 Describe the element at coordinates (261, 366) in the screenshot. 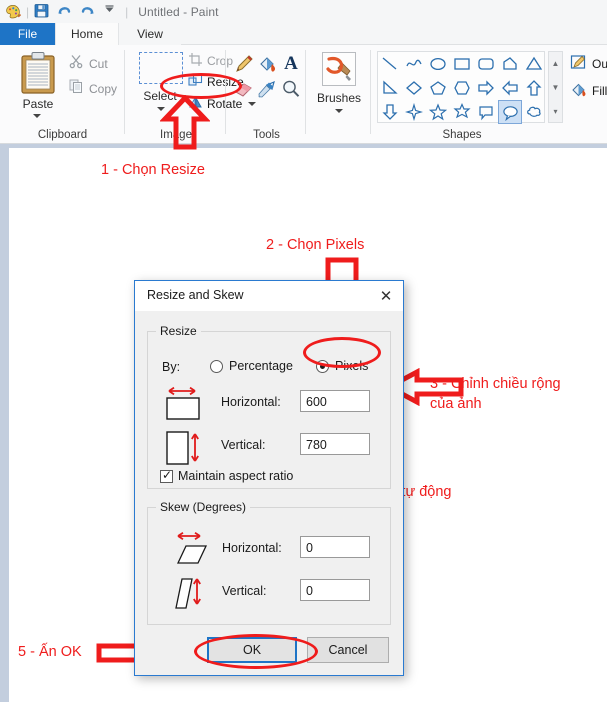

I see `percentage-label: Percentage` at that location.